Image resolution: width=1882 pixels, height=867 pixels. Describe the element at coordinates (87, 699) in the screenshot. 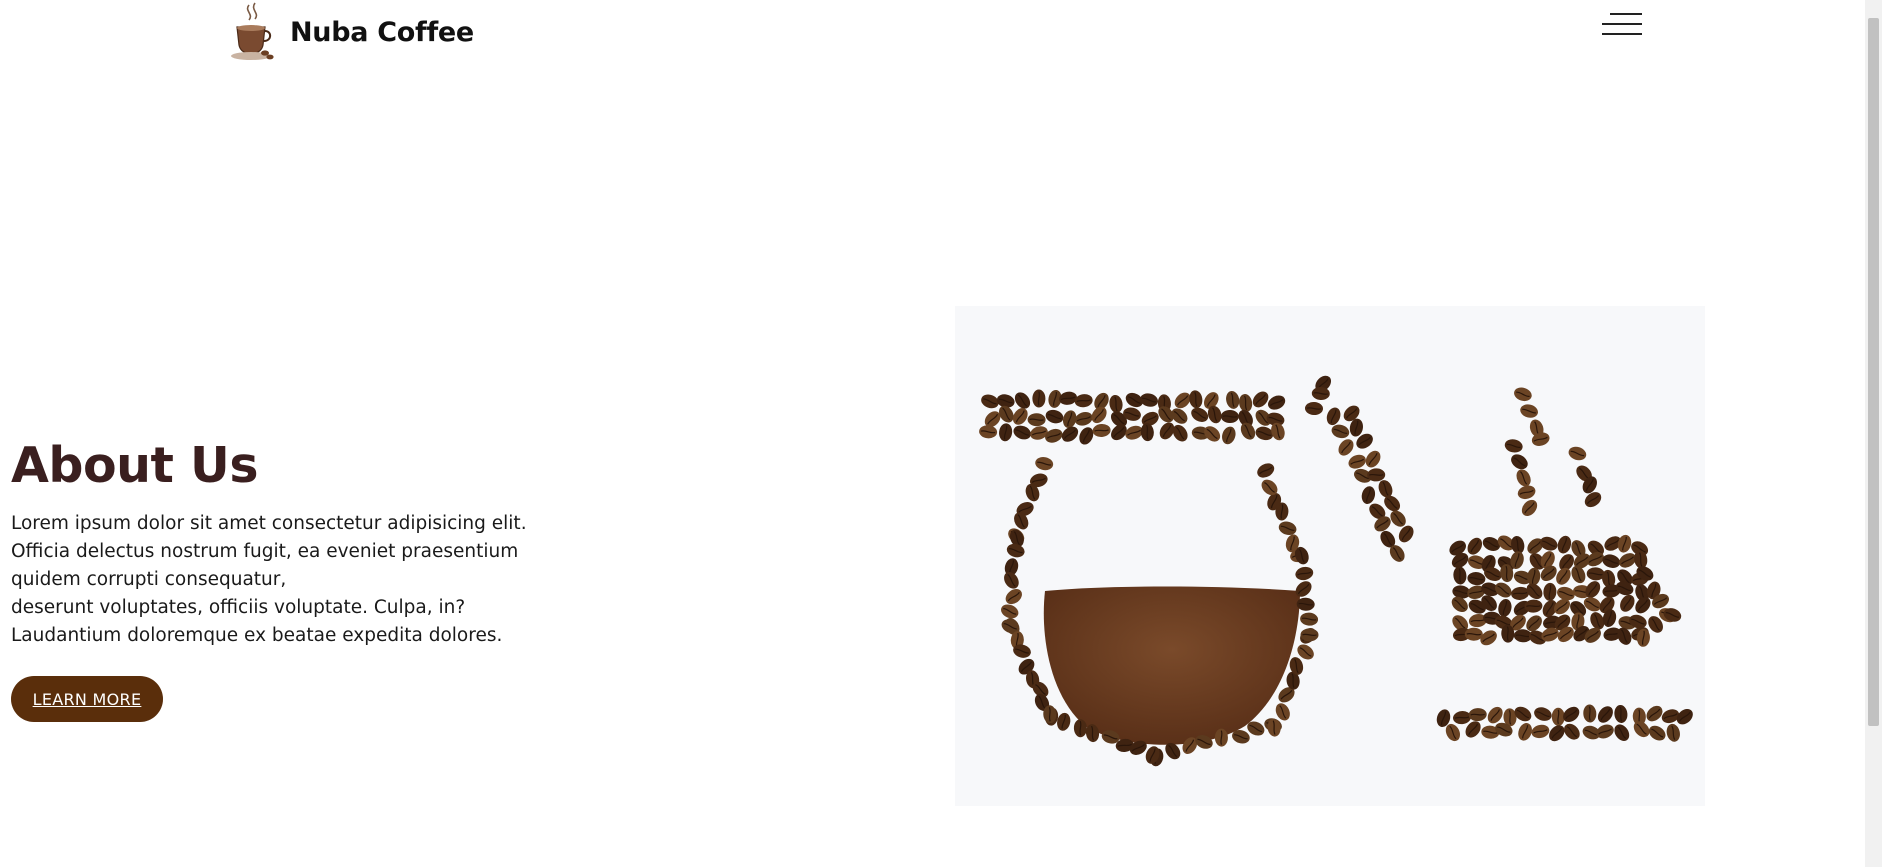

I see `learn-more-button: LEARN MORE` at that location.